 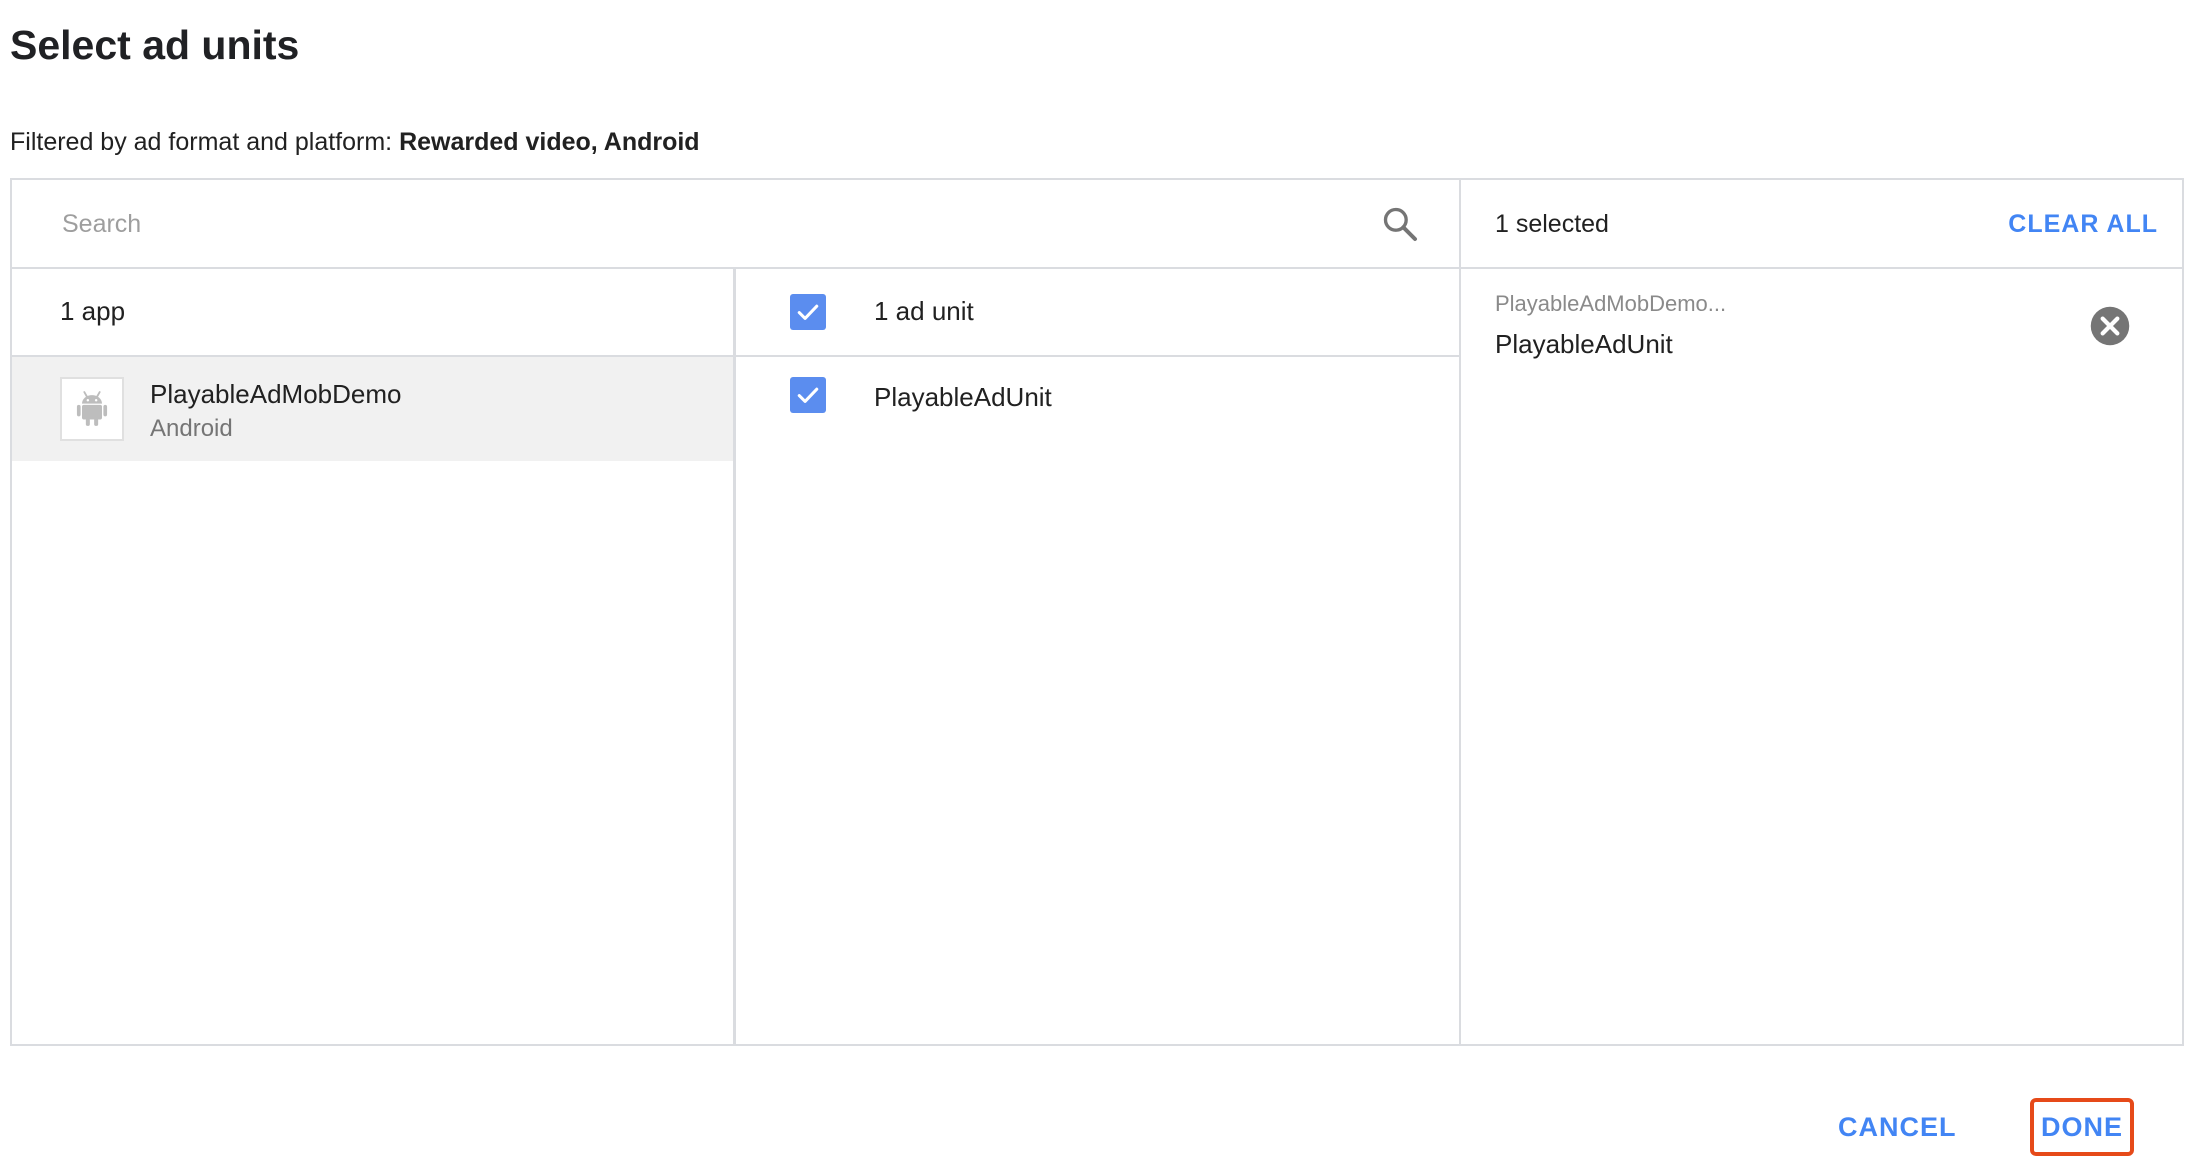 I want to click on remove-selected-icon, so click(x=2110, y=326).